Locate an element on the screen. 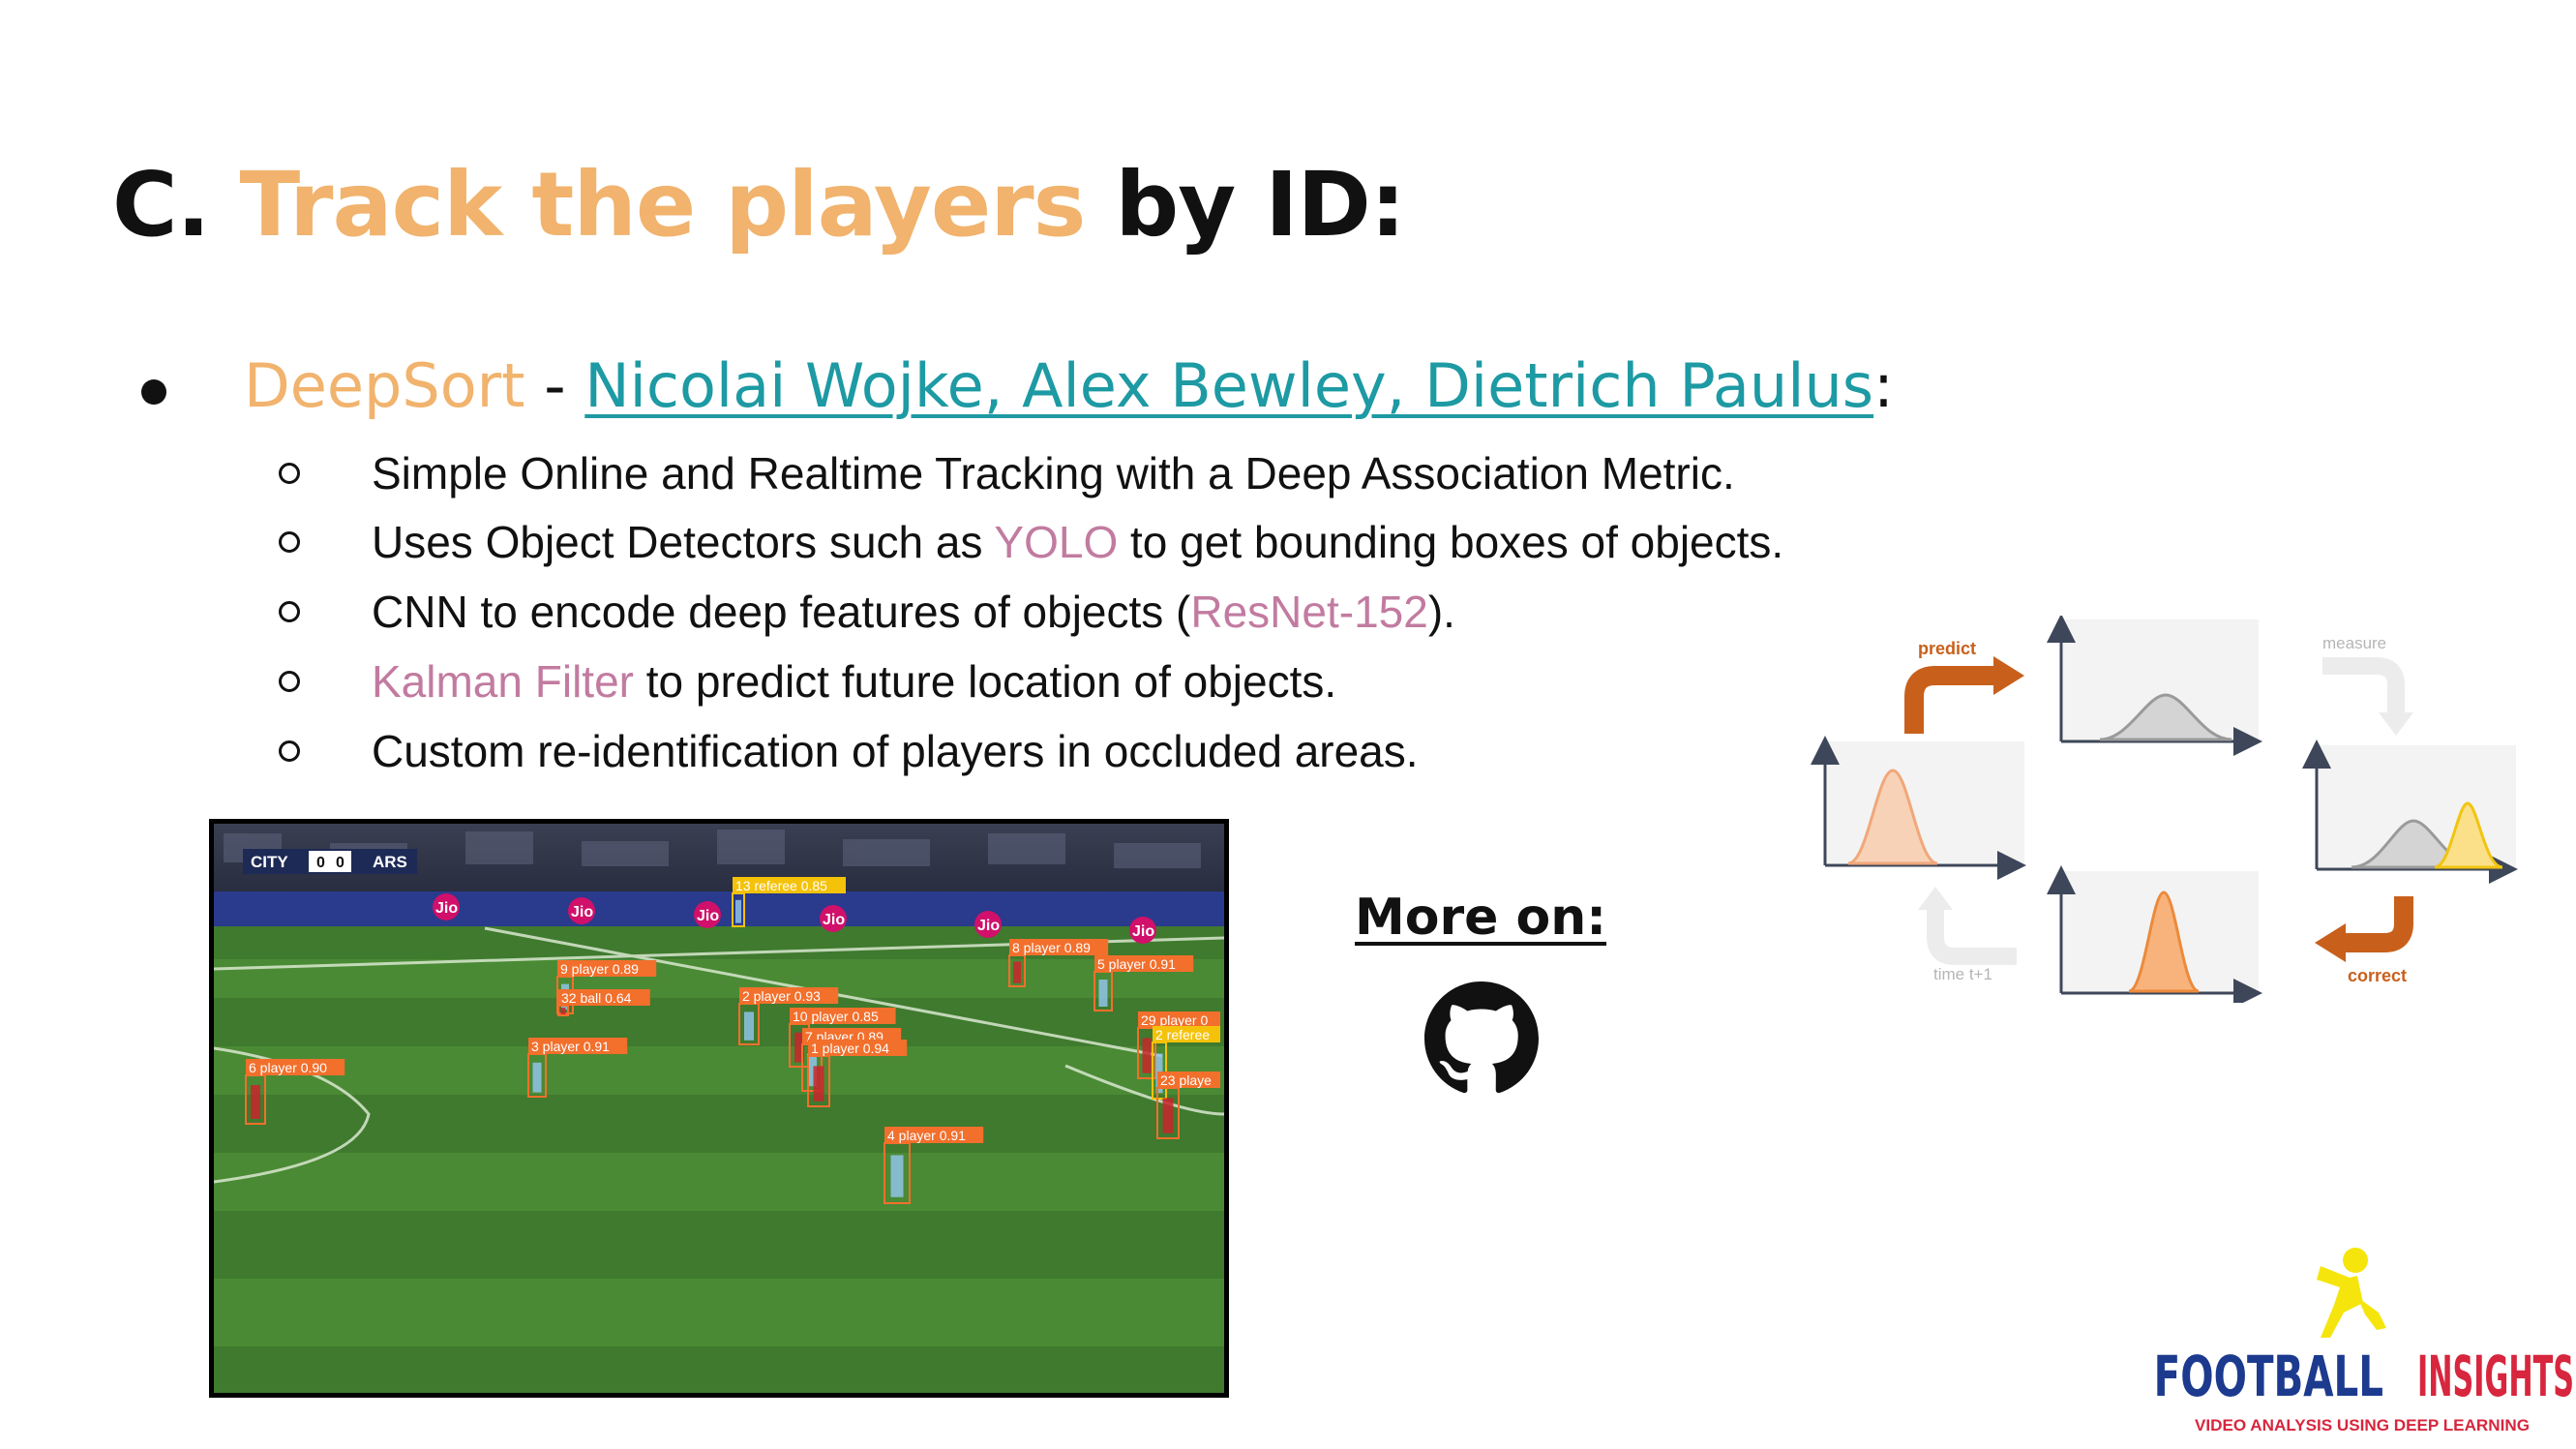 This screenshot has width=2576, height=1449. sub-bullet-text: to get bounding boxes of objects. is located at coordinates (1451, 542).